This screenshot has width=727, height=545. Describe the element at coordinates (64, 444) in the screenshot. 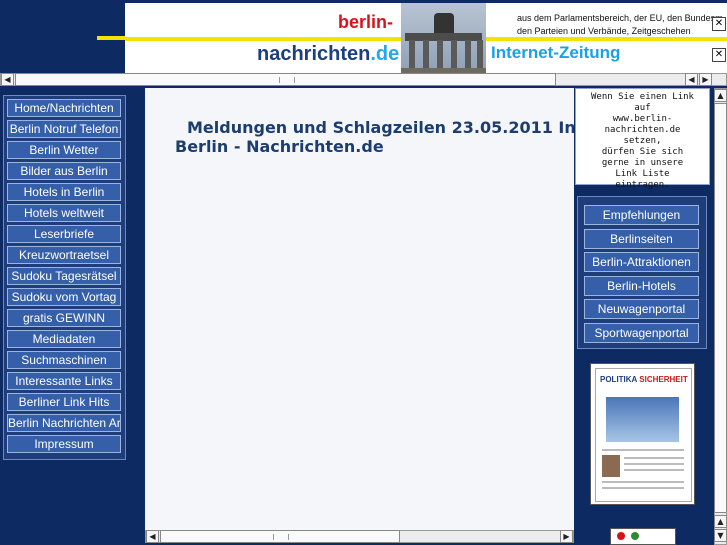

I see `nav-item-impressum: Impressum` at that location.